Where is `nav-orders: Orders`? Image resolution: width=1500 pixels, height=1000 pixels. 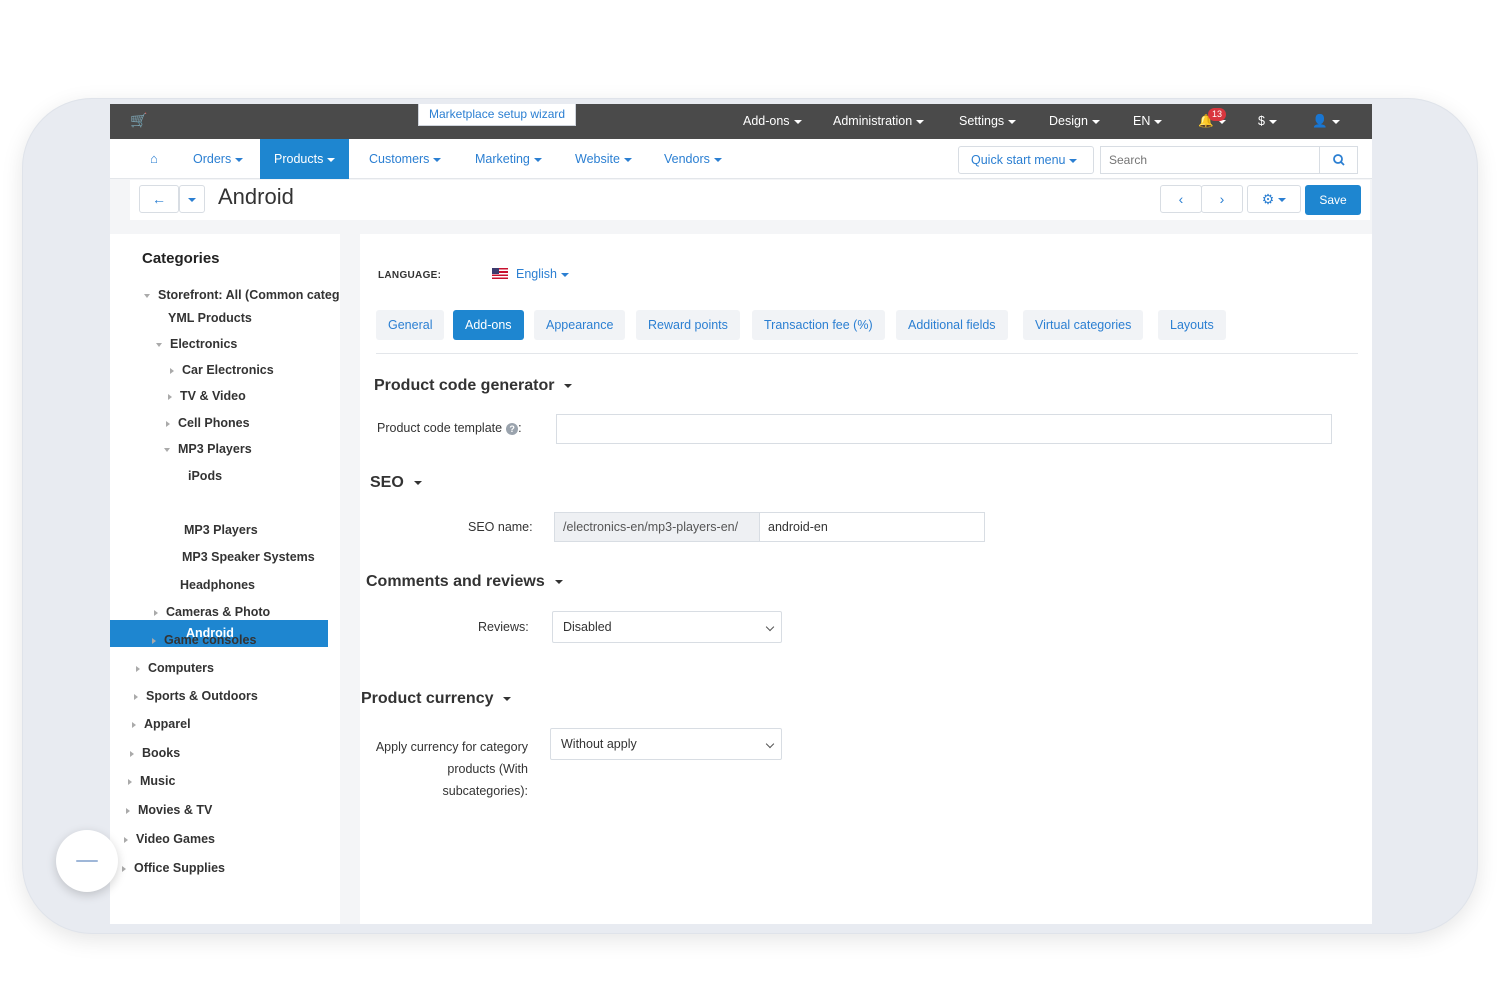 nav-orders: Orders is located at coordinates (218, 159).